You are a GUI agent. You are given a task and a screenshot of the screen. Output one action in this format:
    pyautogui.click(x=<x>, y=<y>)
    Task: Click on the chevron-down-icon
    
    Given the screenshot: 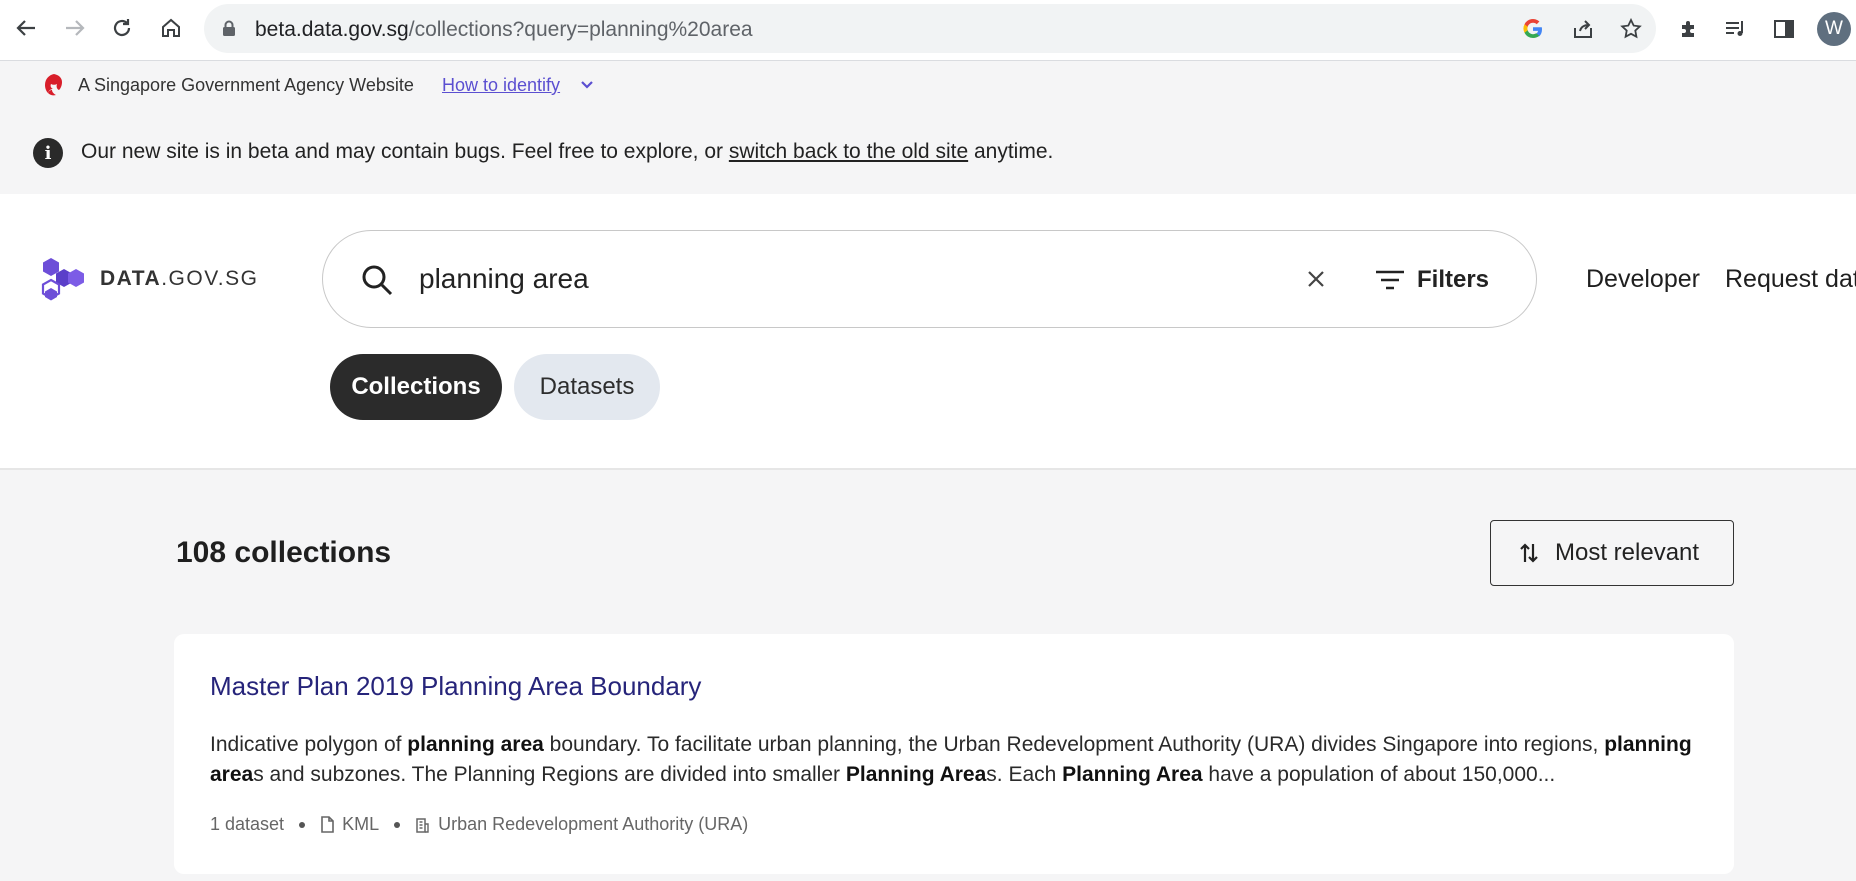 What is the action you would take?
    pyautogui.click(x=587, y=85)
    